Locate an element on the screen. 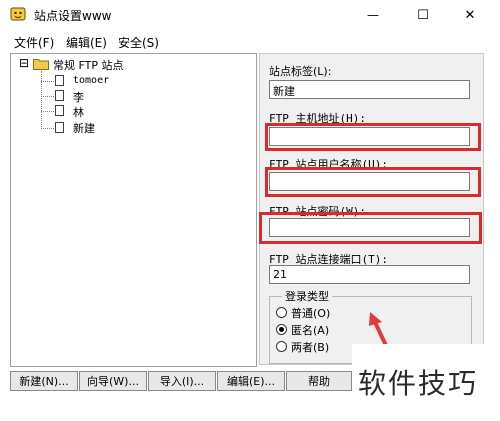 Image resolution: width=500 pixels, height=421 pixels. menu-bar: 文件(F) 编辑(E) 安全(S) is located at coordinates (250, 41).